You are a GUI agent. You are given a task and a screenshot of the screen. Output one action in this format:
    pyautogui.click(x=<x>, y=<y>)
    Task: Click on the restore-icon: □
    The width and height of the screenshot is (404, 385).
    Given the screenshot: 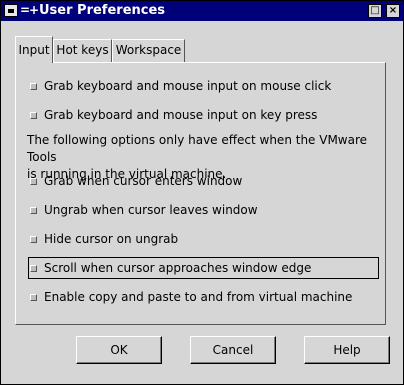 What is the action you would take?
    pyautogui.click(x=375, y=11)
    